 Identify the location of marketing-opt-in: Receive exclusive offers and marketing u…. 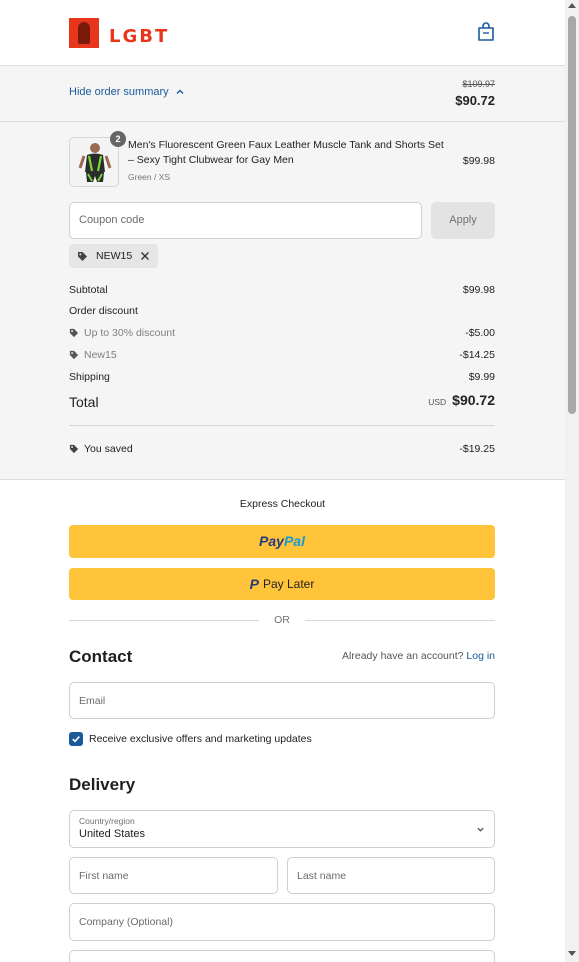
(190, 739).